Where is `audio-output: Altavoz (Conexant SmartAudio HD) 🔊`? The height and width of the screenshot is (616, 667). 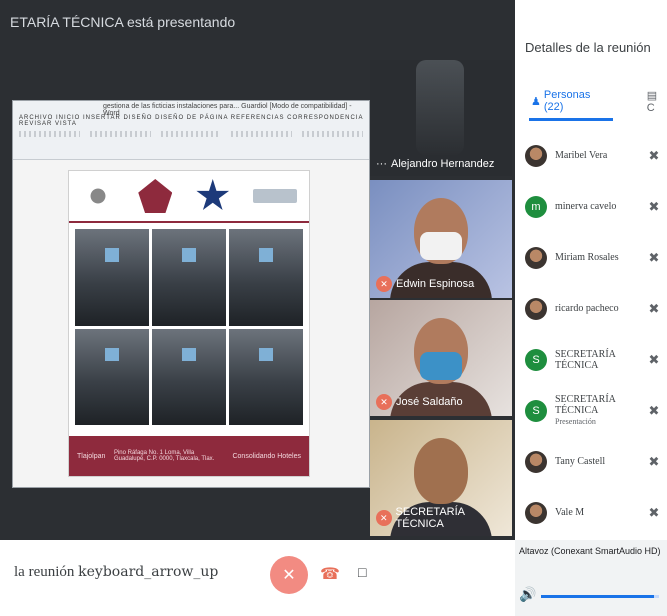 audio-output: Altavoz (Conexant SmartAudio HD) 🔊 is located at coordinates (591, 578).